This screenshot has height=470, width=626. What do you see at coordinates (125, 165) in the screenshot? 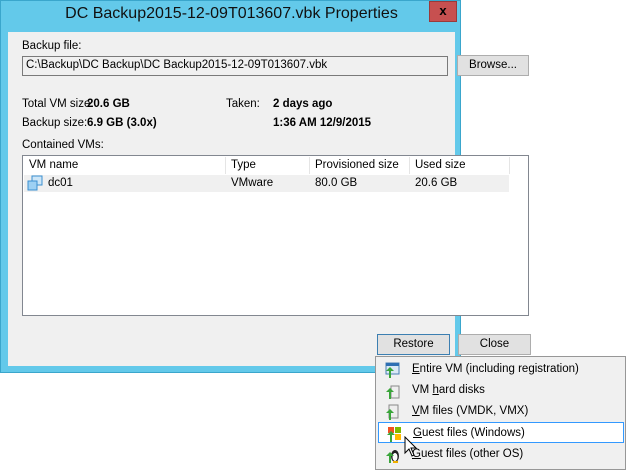
I see `column-header-vm-name: VM name` at bounding box center [125, 165].